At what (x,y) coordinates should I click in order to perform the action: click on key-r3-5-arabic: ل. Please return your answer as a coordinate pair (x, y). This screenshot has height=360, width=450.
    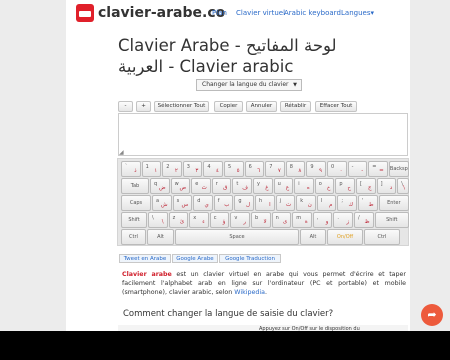
    Looking at the image, I should click on (247, 205).